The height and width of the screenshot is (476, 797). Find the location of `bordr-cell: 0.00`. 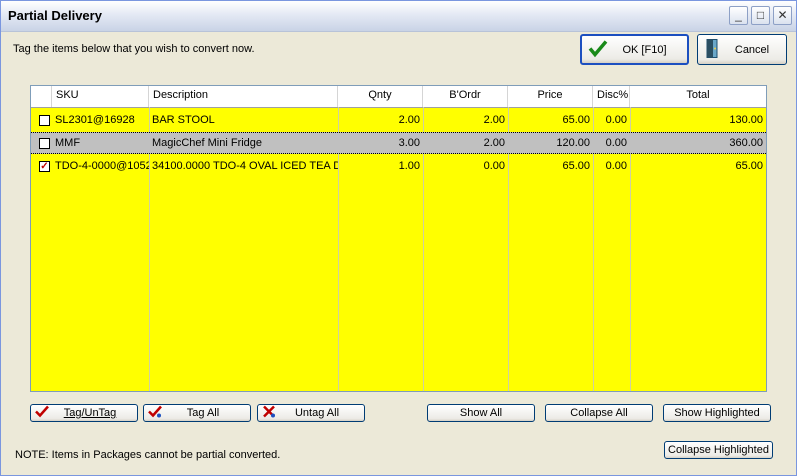

bordr-cell: 0.00 is located at coordinates (494, 166).